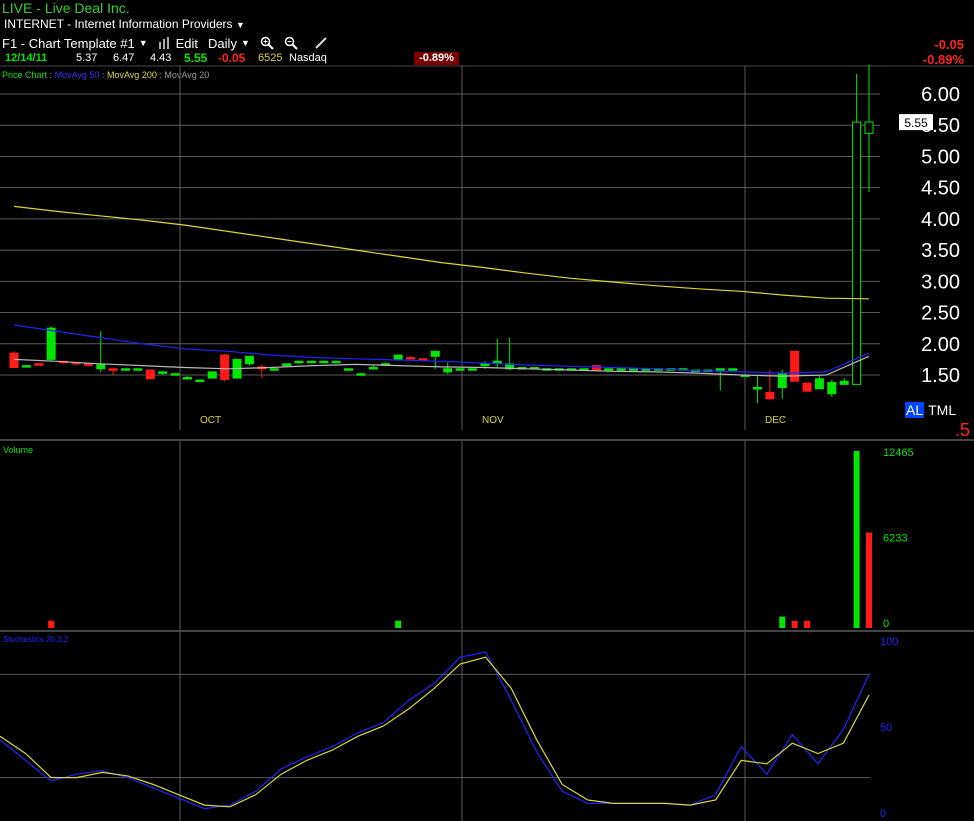  I want to click on stochastics-panel-title: Stochastics 20,3,2, so click(36, 639).